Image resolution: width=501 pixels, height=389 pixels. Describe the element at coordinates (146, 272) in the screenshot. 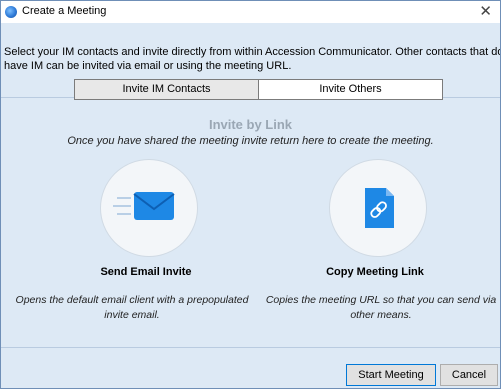

I see `send-email-invite-label: Send Email Invite` at that location.